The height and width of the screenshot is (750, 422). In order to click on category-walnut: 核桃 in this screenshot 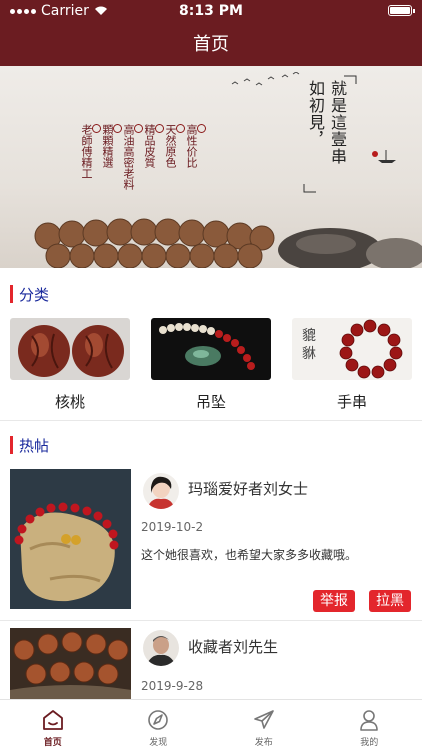, I will do `click(70, 365)`.